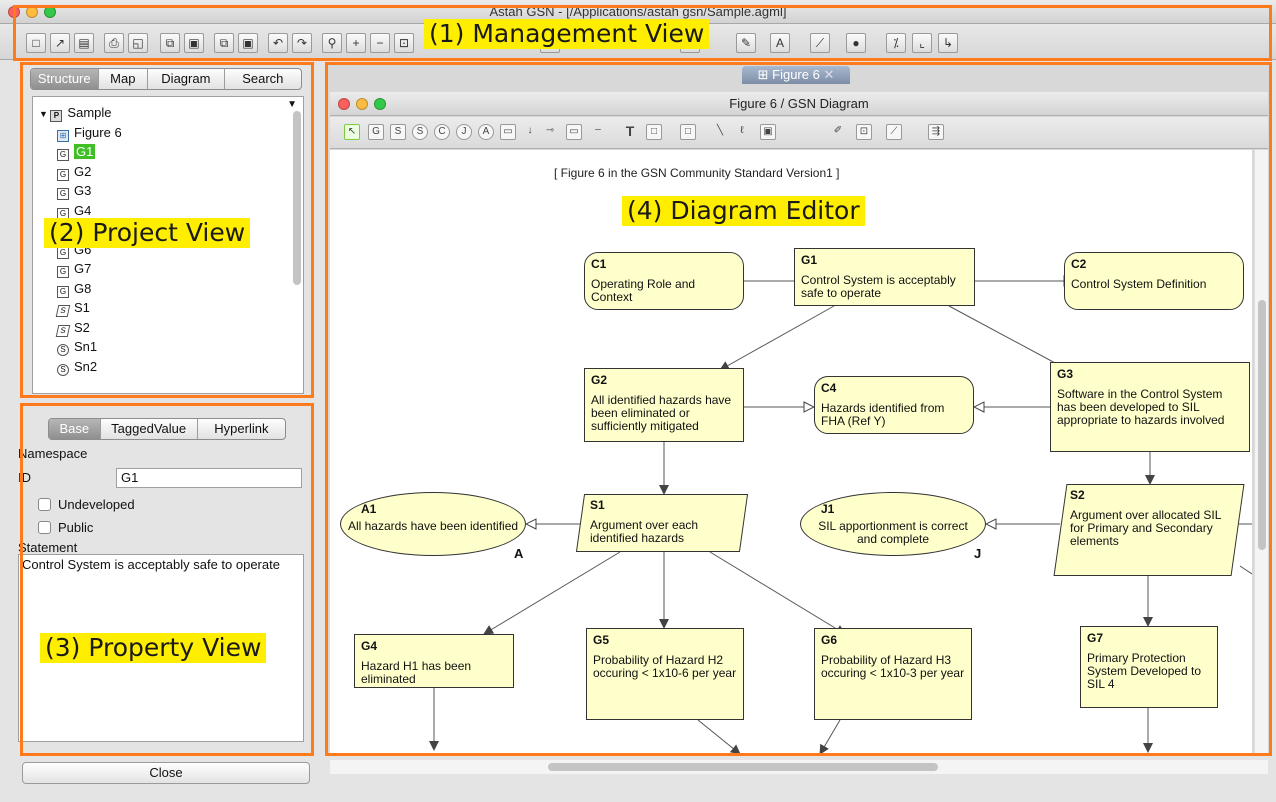  What do you see at coordinates (796, 75) in the screenshot?
I see `tab-figure-6: ⊞ Figure 6 ✕` at bounding box center [796, 75].